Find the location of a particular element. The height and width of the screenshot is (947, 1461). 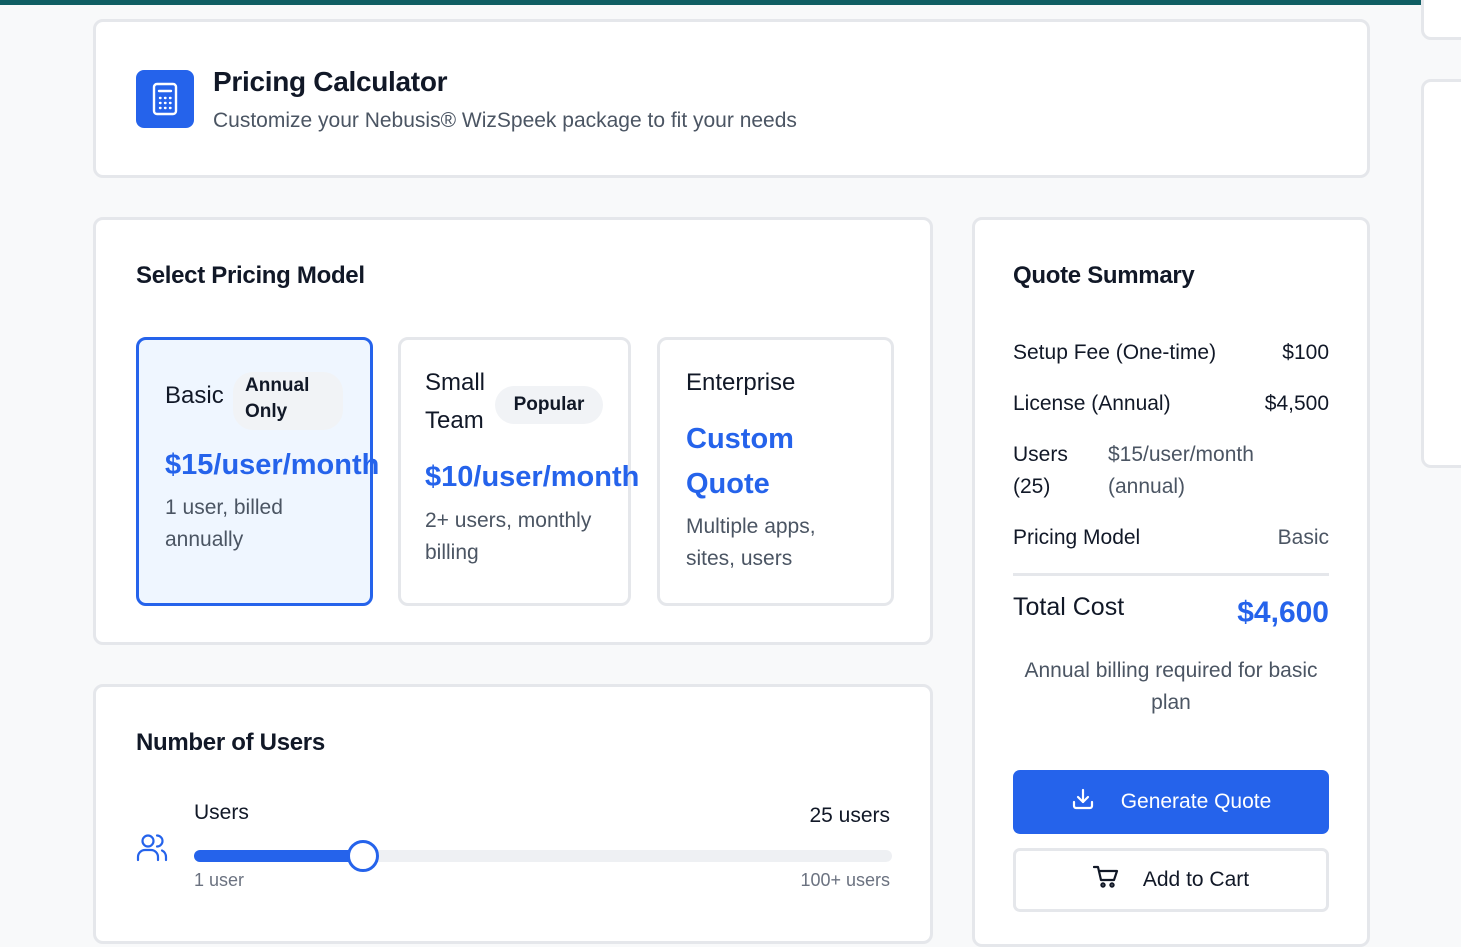

users-slider-handle is located at coordinates (363, 856).